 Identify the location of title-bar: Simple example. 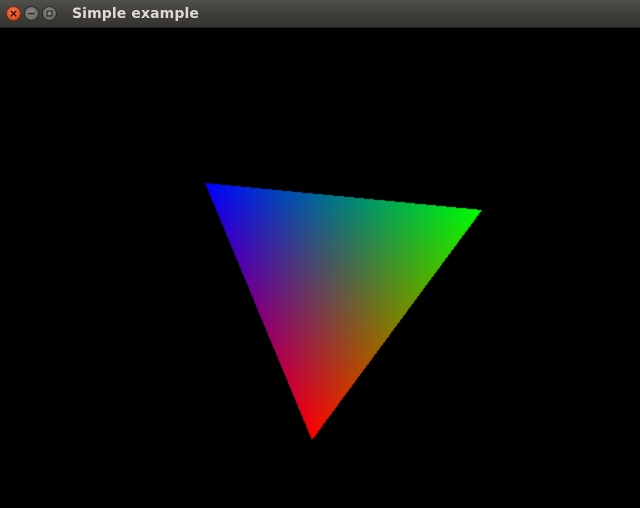
(320, 14).